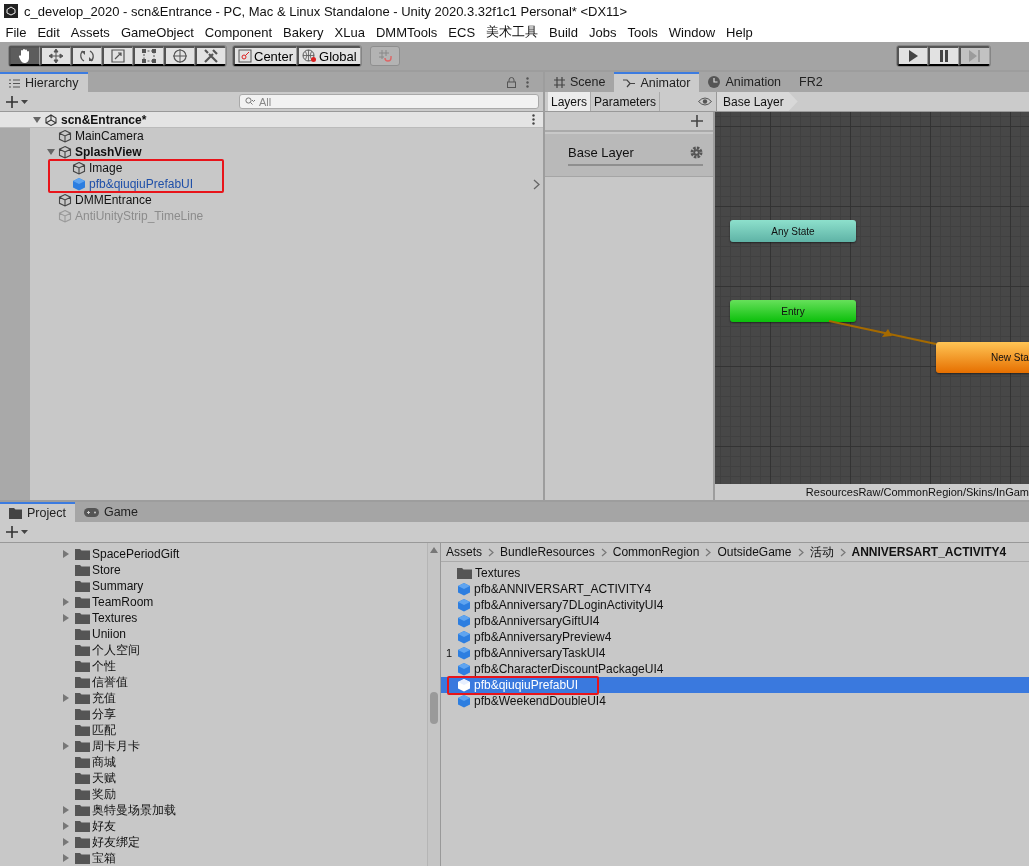  I want to click on folder-item: 商城, so click(104, 762).